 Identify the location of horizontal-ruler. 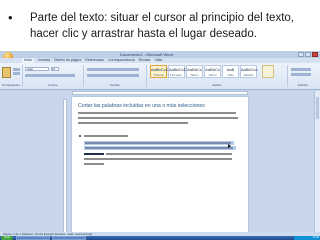
(160, 93).